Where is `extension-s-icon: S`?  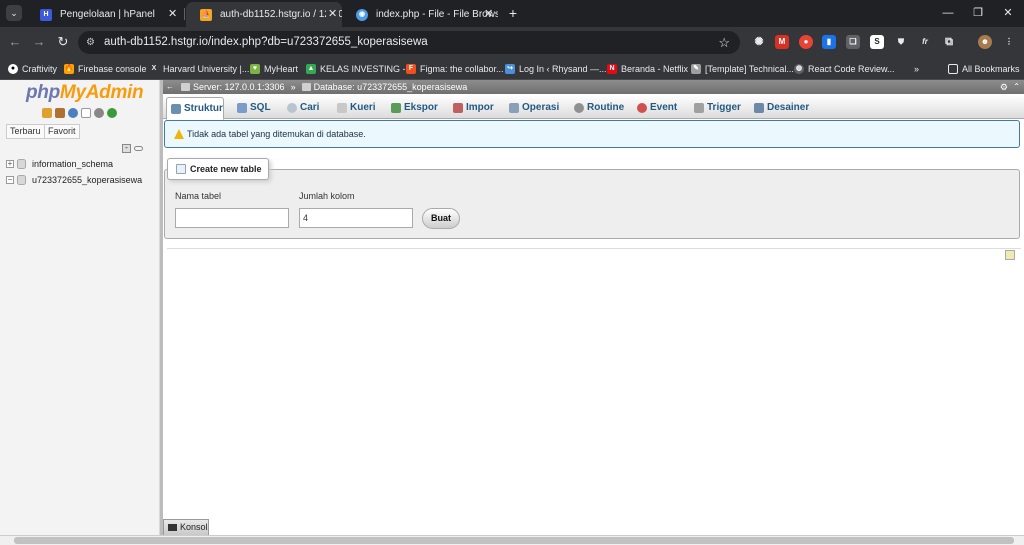 extension-s-icon: S is located at coordinates (877, 42).